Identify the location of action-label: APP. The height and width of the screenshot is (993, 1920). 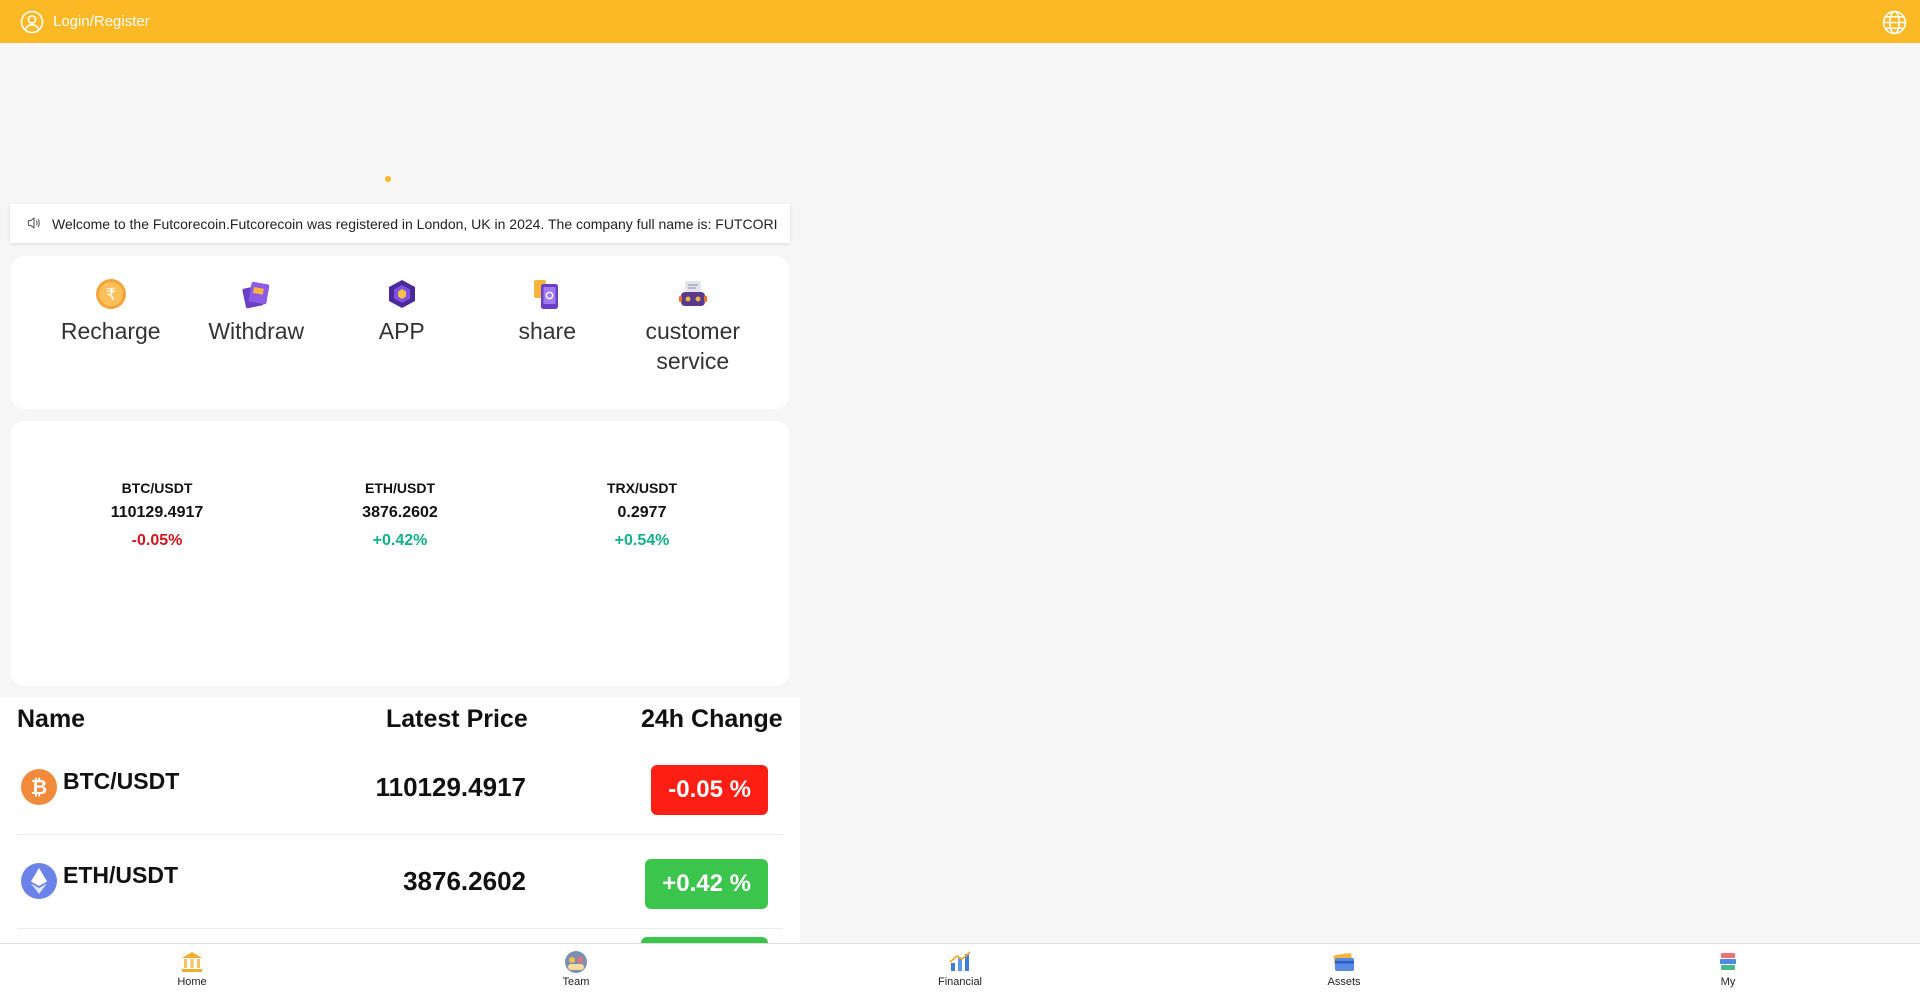
(401, 331).